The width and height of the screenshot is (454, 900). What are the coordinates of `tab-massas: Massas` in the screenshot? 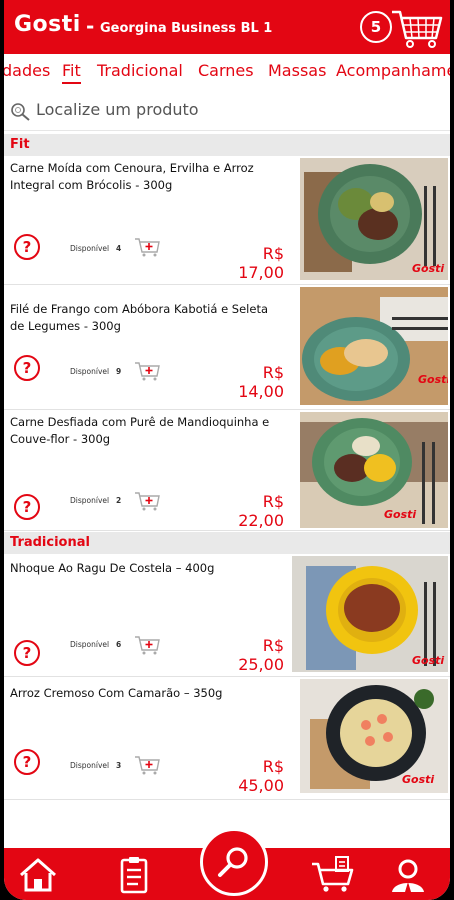 It's located at (297, 70).